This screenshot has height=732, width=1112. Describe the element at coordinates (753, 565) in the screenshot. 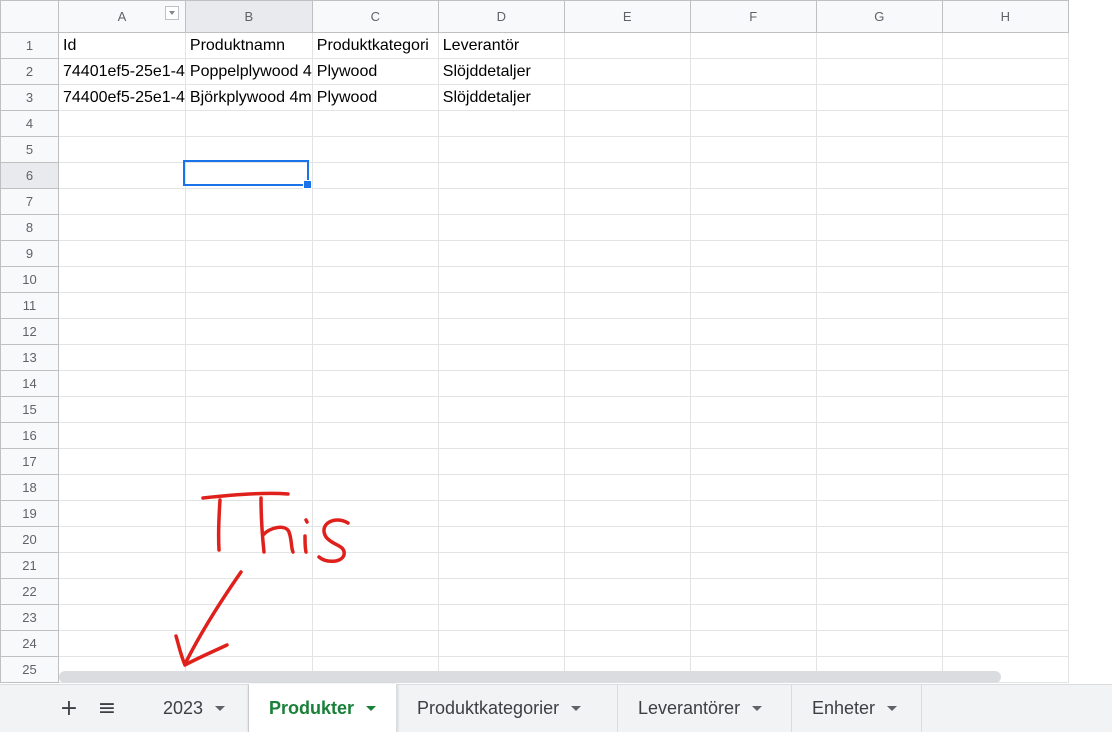

I see `cell-f21` at that location.